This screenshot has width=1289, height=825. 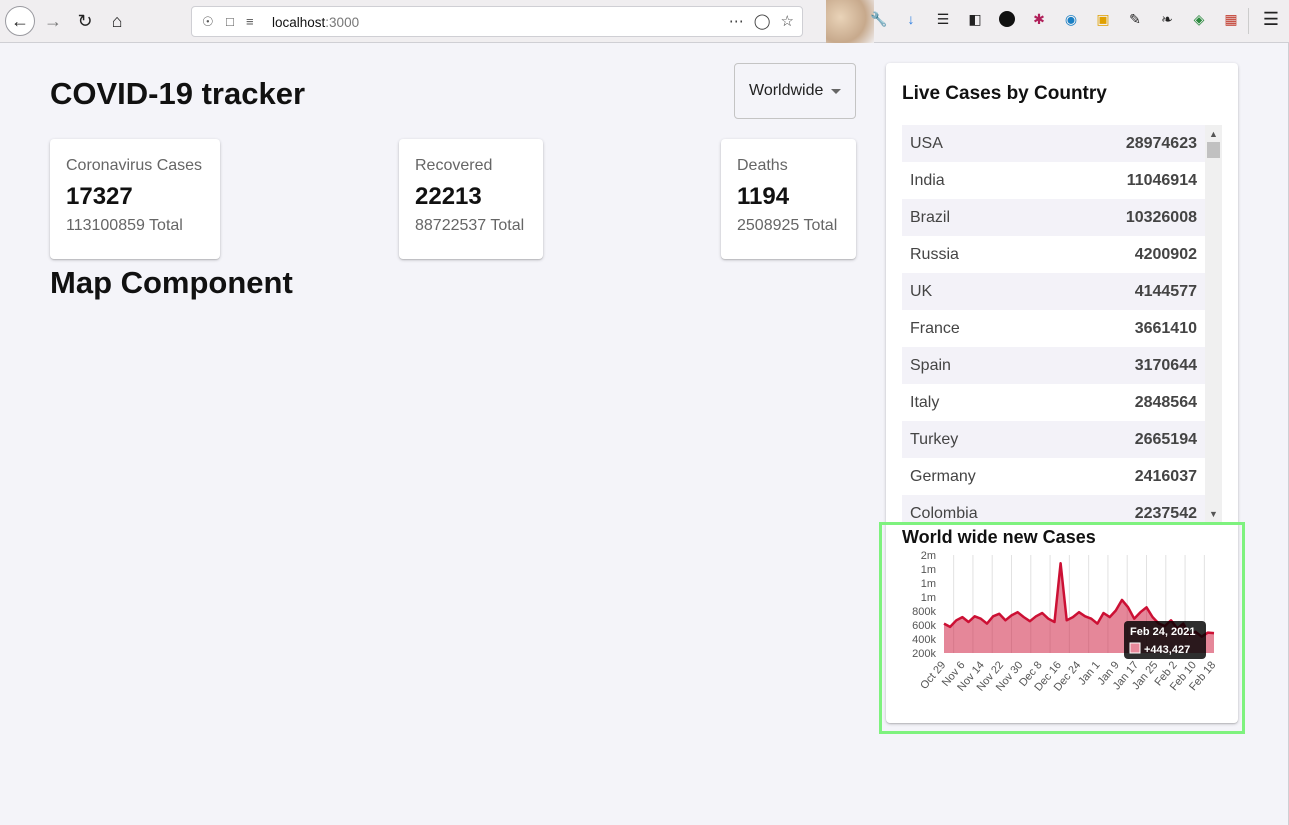 What do you see at coordinates (763, 196) in the screenshot?
I see `info-card-value: 1194` at bounding box center [763, 196].